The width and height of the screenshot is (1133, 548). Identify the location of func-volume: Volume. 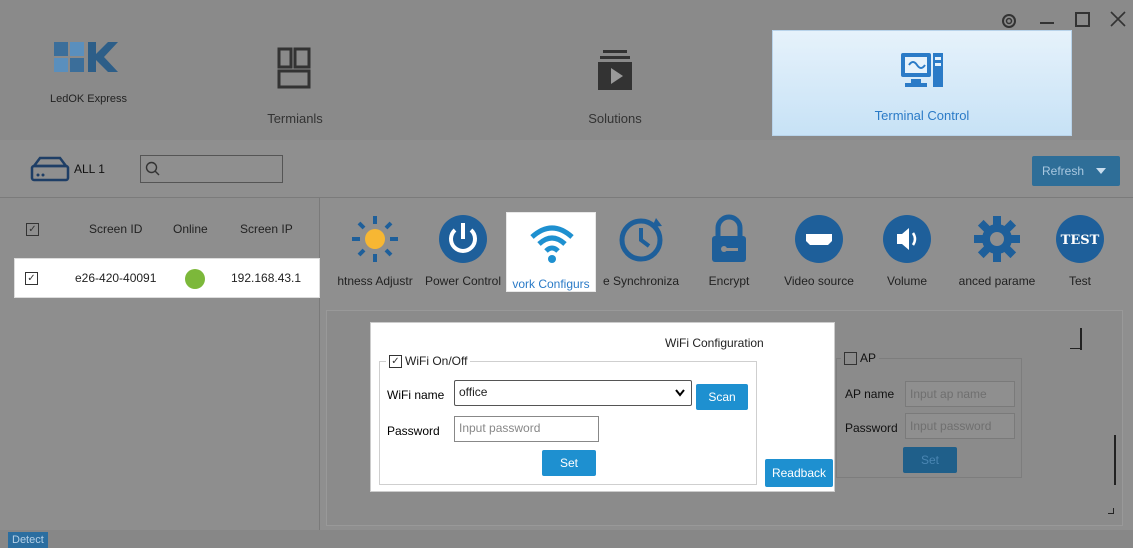
(907, 250).